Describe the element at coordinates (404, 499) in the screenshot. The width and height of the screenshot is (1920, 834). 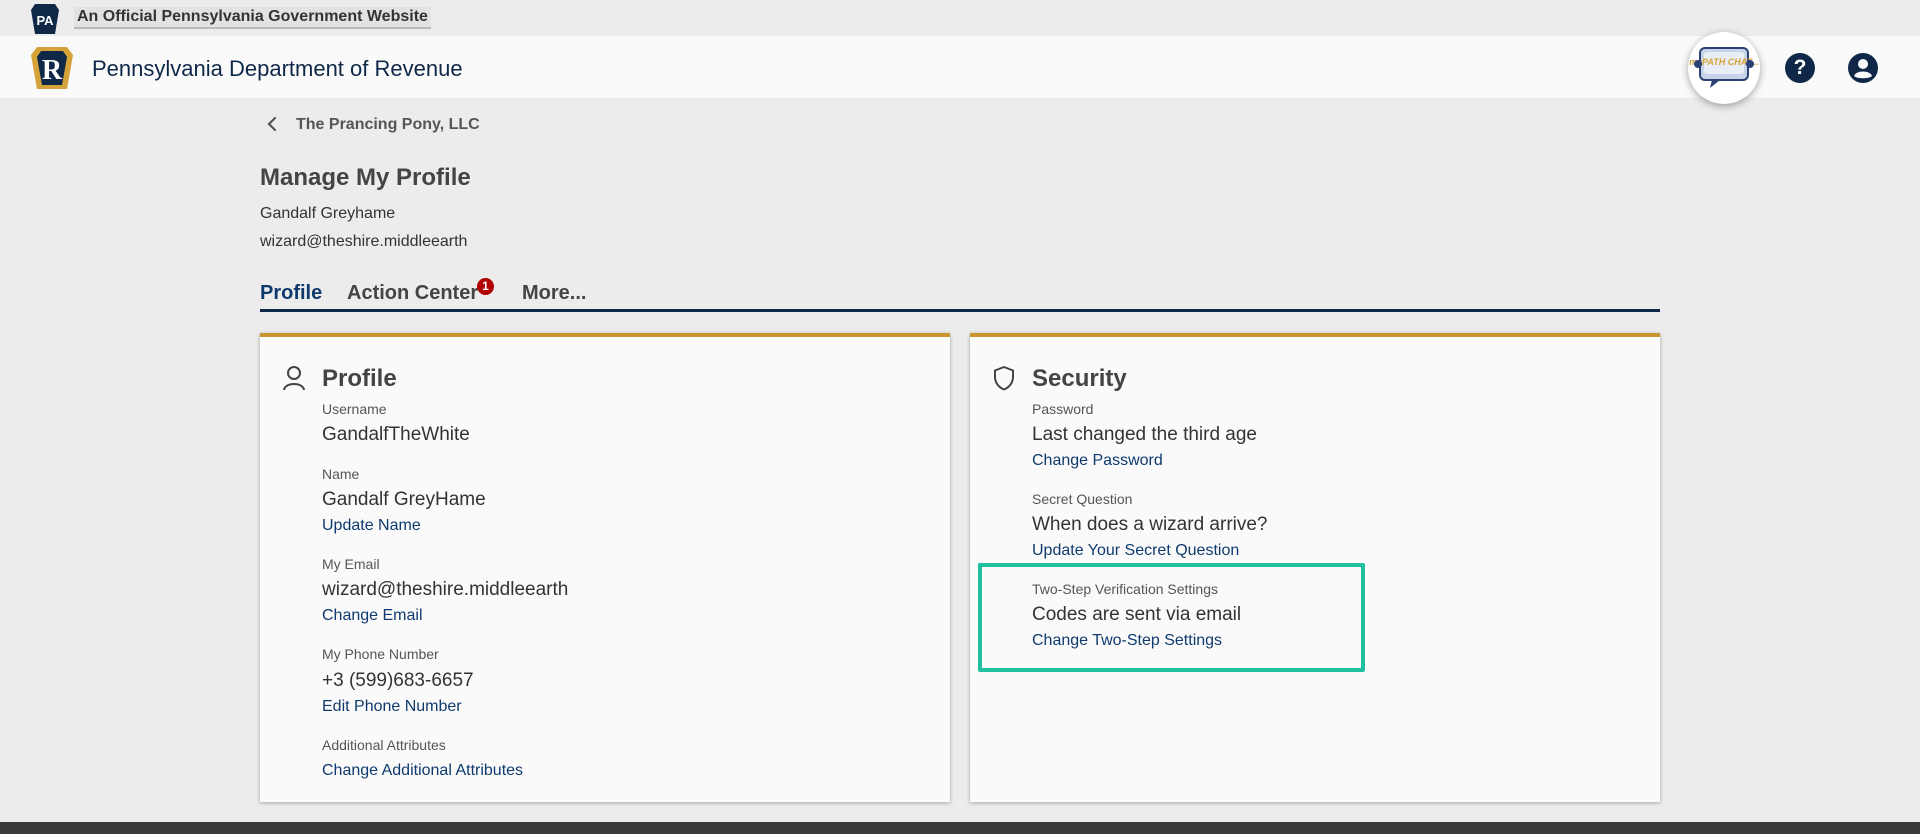
I see `name-value: Gandalf GreyHame` at that location.